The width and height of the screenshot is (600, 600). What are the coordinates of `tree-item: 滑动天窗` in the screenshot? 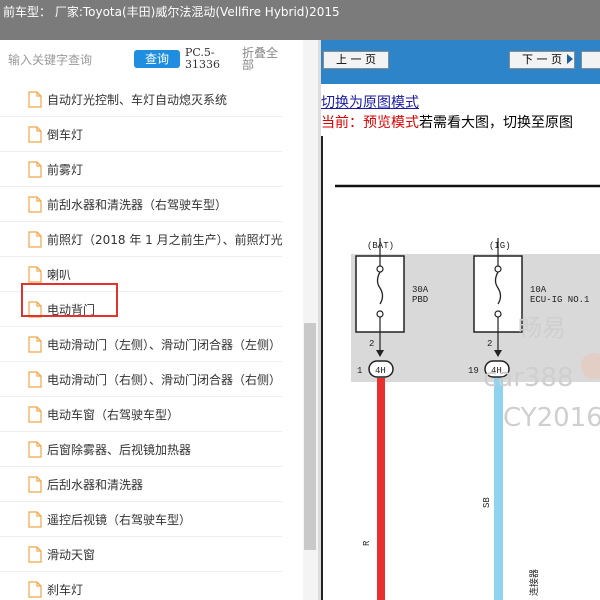 It's located at (141, 554).